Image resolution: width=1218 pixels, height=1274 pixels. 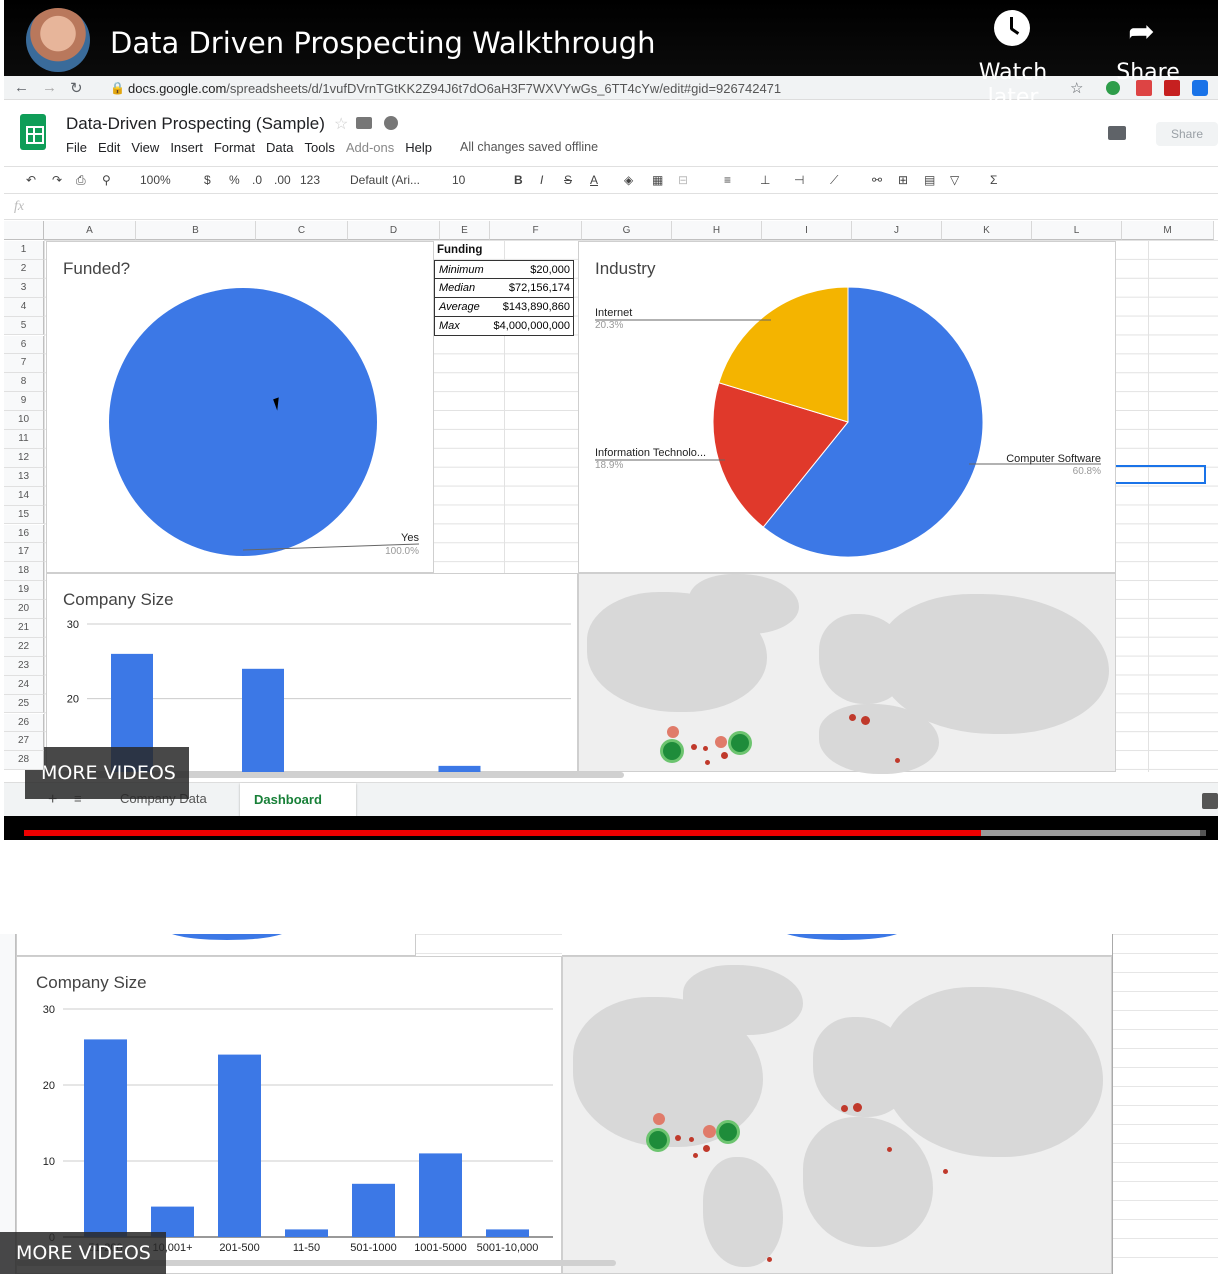 I want to click on increase-decimal-button: .00, so click(x=282, y=180).